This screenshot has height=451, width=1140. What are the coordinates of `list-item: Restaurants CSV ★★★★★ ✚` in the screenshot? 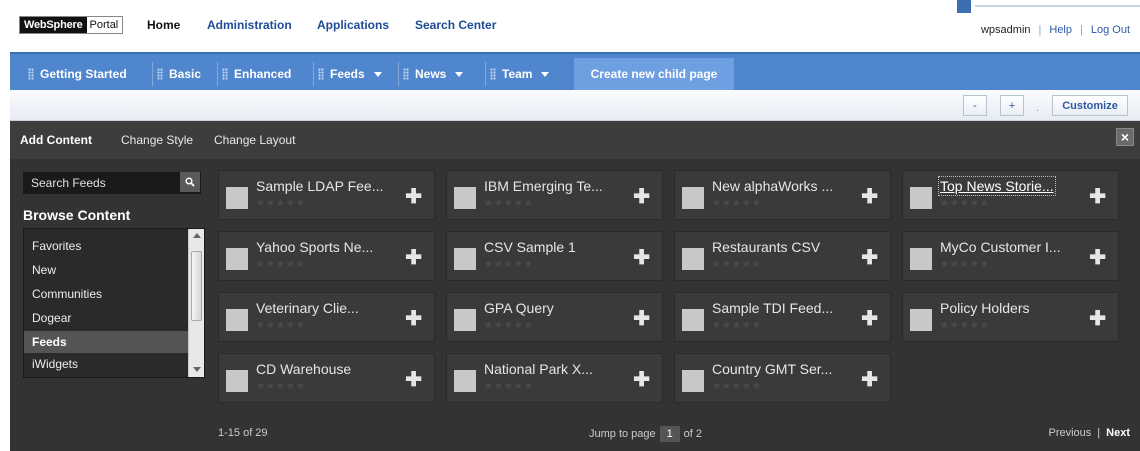 It's located at (782, 256).